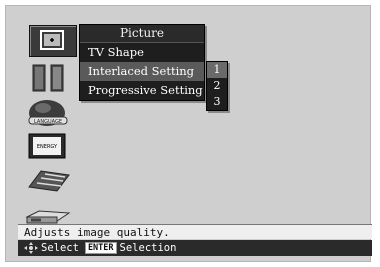 This screenshot has width=380, height=267. I want to click on svg-text: ENERGY, so click(47, 147).